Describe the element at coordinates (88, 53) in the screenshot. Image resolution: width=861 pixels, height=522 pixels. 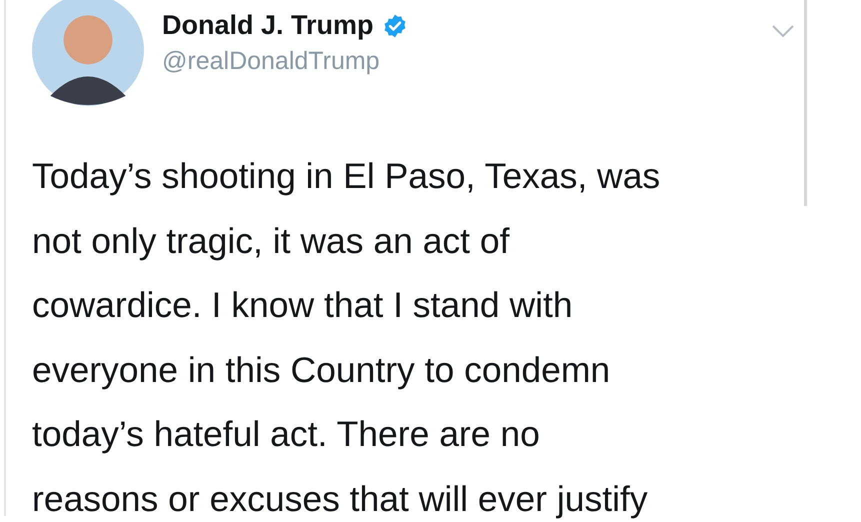
I see `avatar` at that location.